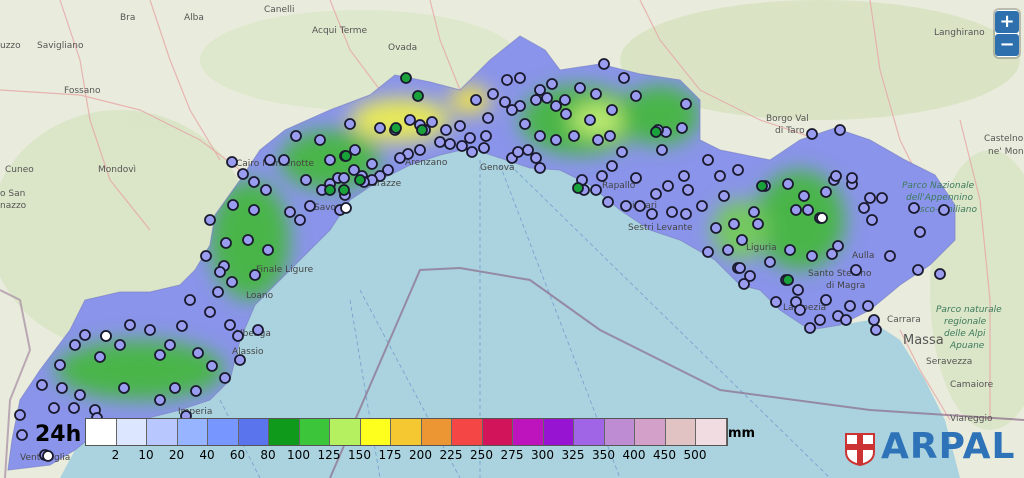 The width and height of the screenshot is (1024, 478). I want to click on zoom-in-button: +, so click(1007, 22).